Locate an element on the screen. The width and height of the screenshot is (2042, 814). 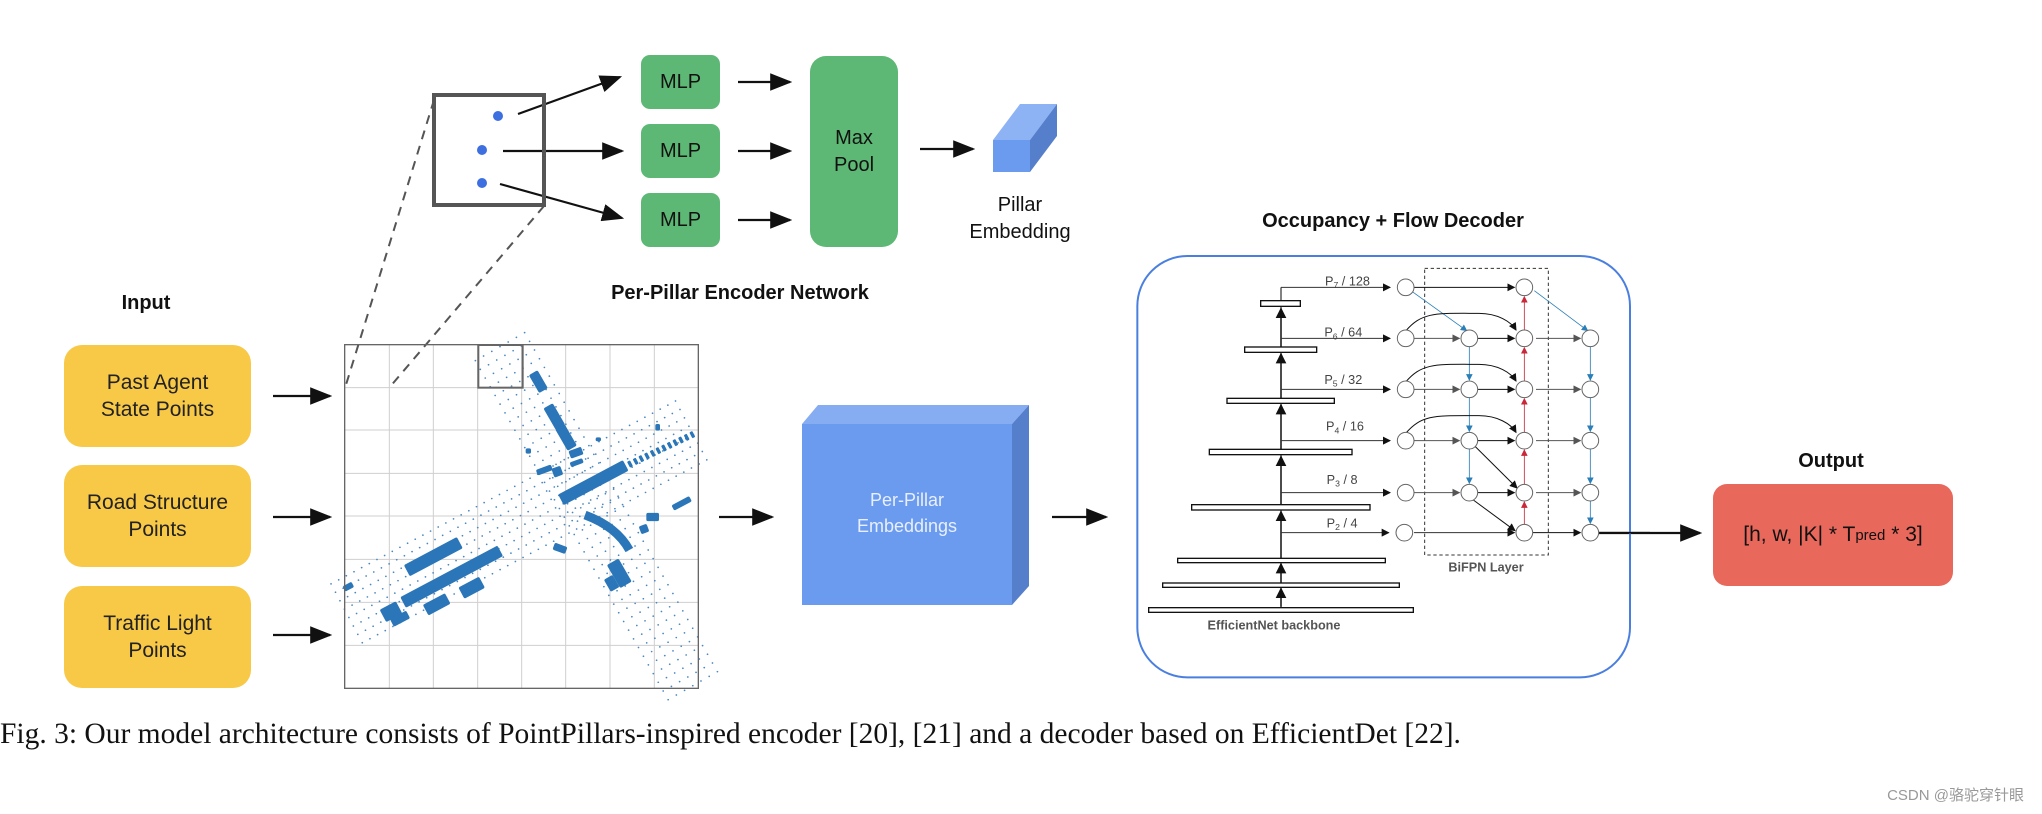
agent-curved-bus is located at coordinates (608, 531).